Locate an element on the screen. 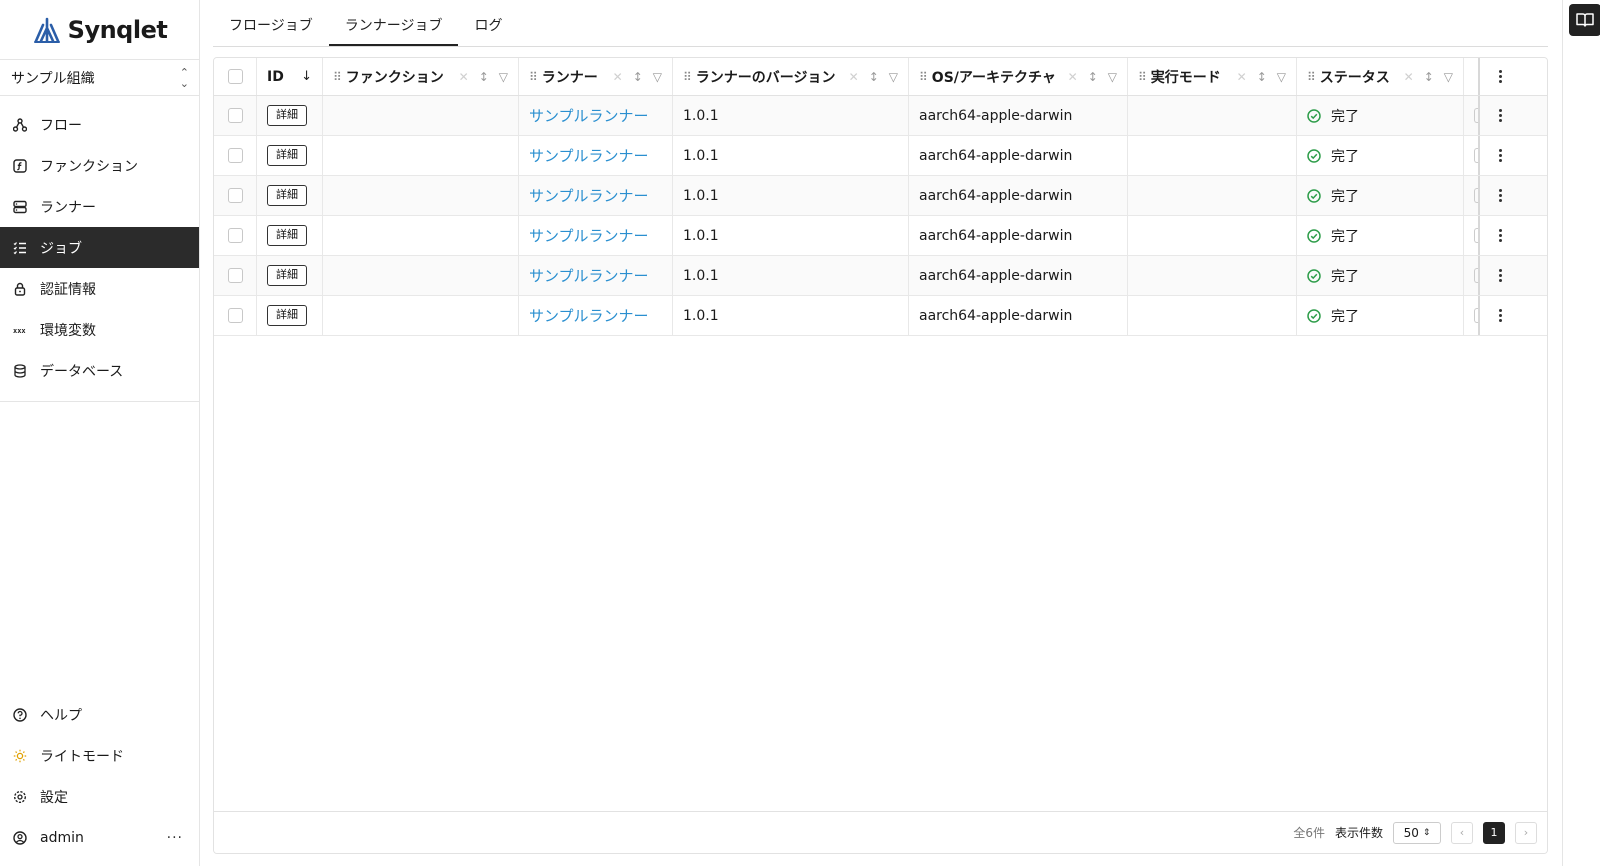 The width and height of the screenshot is (1600, 866). column-header-runner: ⠿ ランナー ✕ ↕ ▽ is located at coordinates (596, 76).